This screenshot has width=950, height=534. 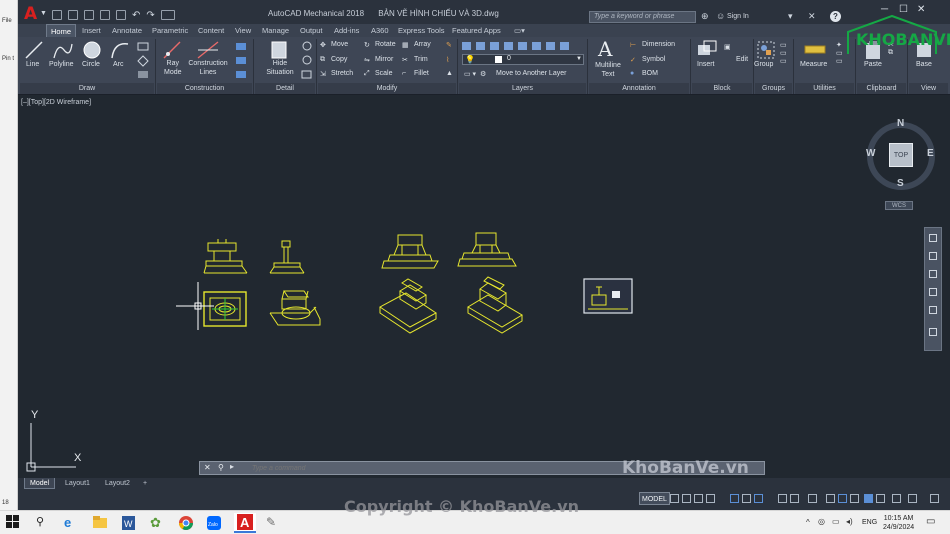 I want to click on panel-title-utilities: Utilities, so click(x=824, y=88).